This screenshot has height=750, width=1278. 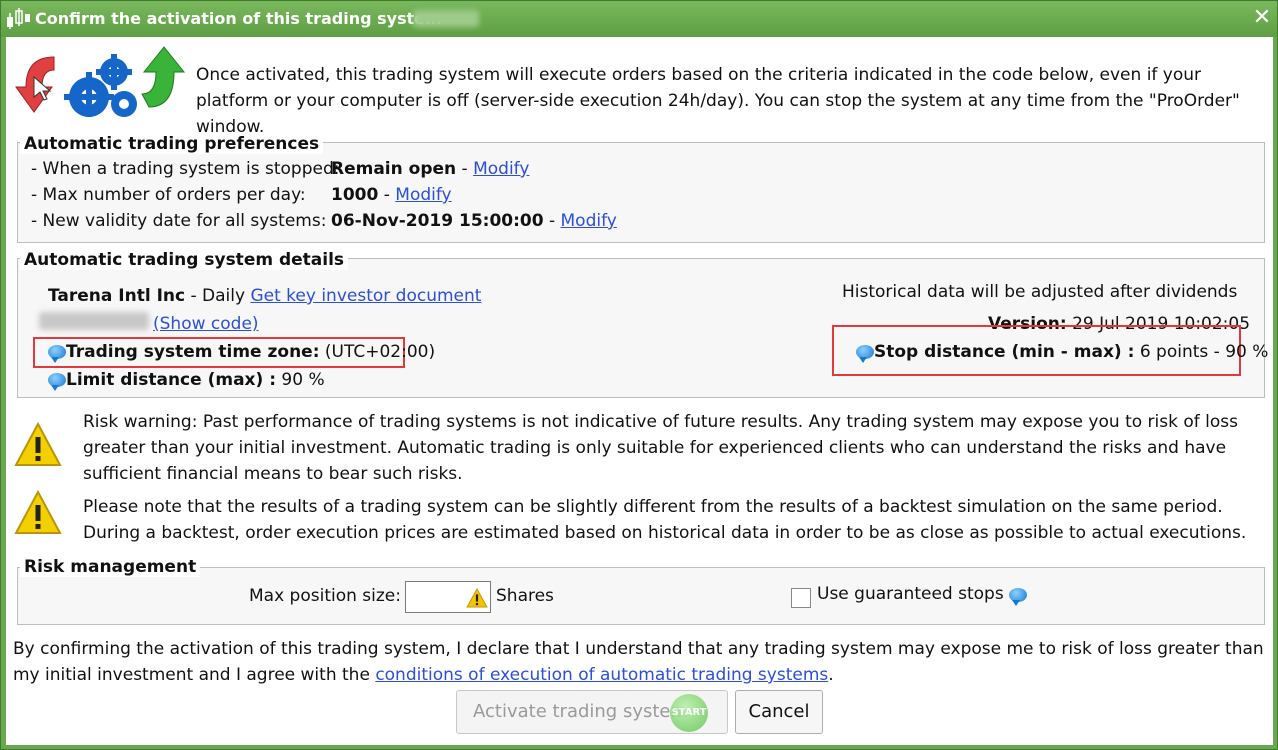 What do you see at coordinates (184, 260) in the screenshot?
I see `details-title: Automatic trading system details` at bounding box center [184, 260].